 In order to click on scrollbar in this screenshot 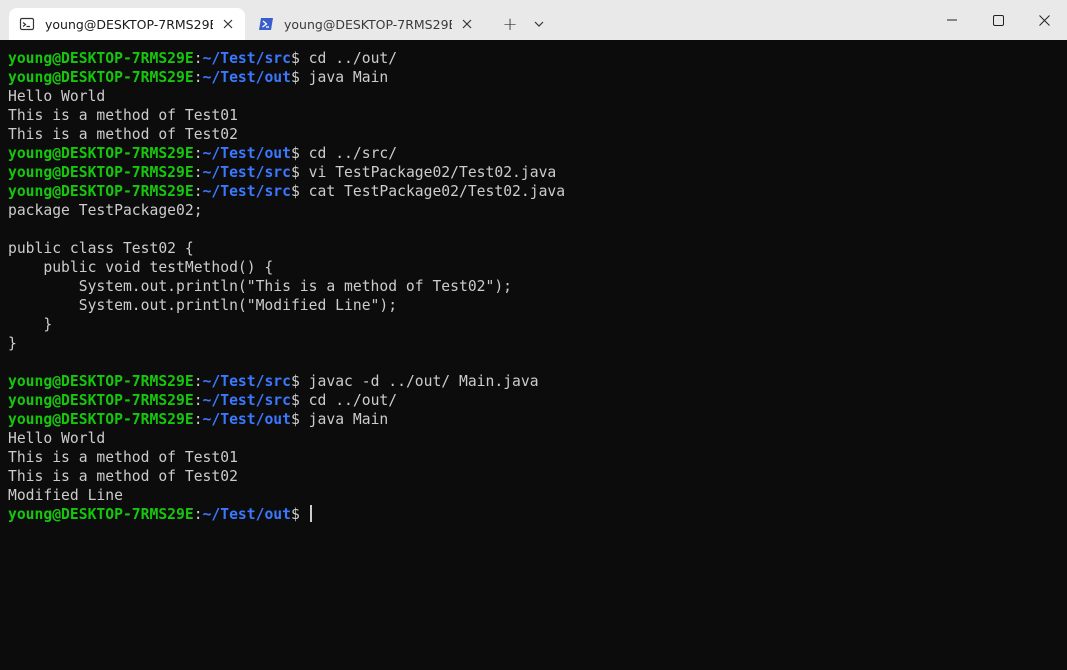, I will do `click(1063, 650)`.